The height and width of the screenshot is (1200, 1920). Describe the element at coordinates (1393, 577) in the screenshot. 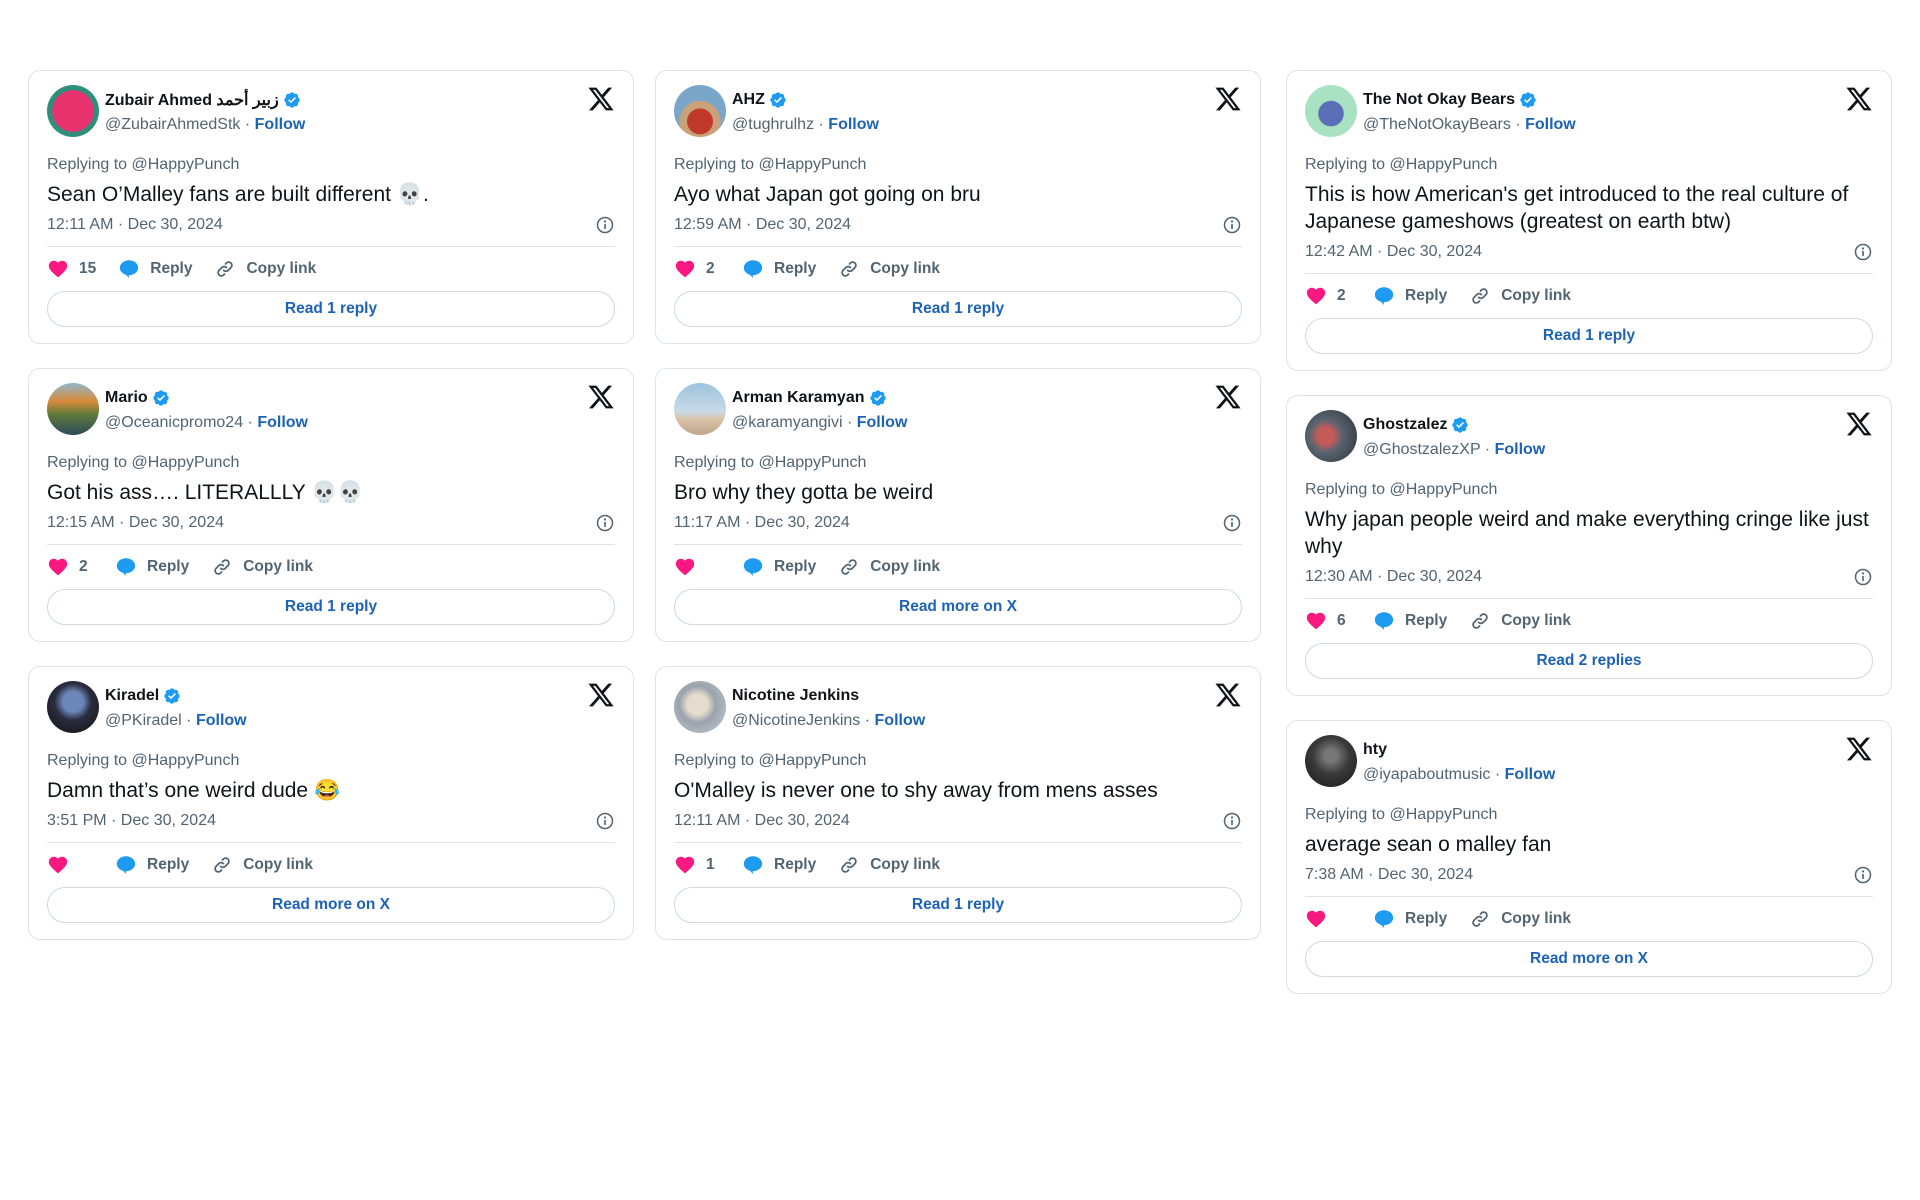

I see `timestamp: 12:30 AM · Dec 30, 2024` at that location.